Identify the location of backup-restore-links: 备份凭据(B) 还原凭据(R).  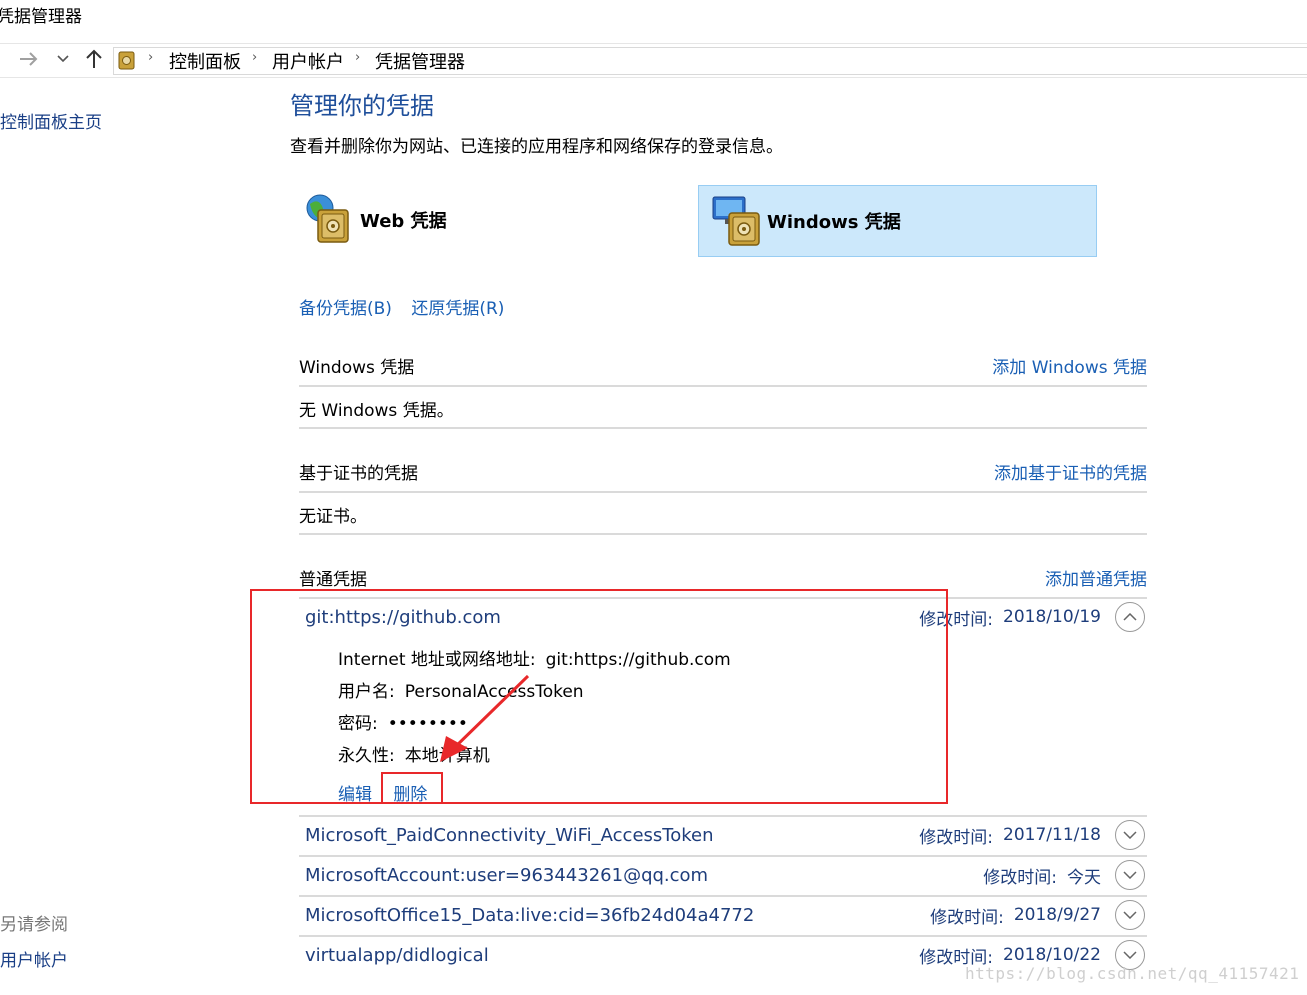
(408, 306).